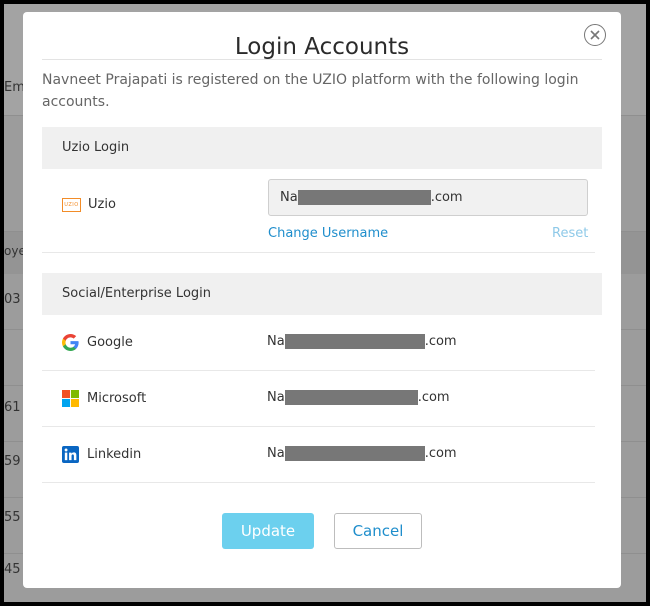 The image size is (650, 606). What do you see at coordinates (322, 47) in the screenshot?
I see `dialog-title: Login Accounts` at bounding box center [322, 47].